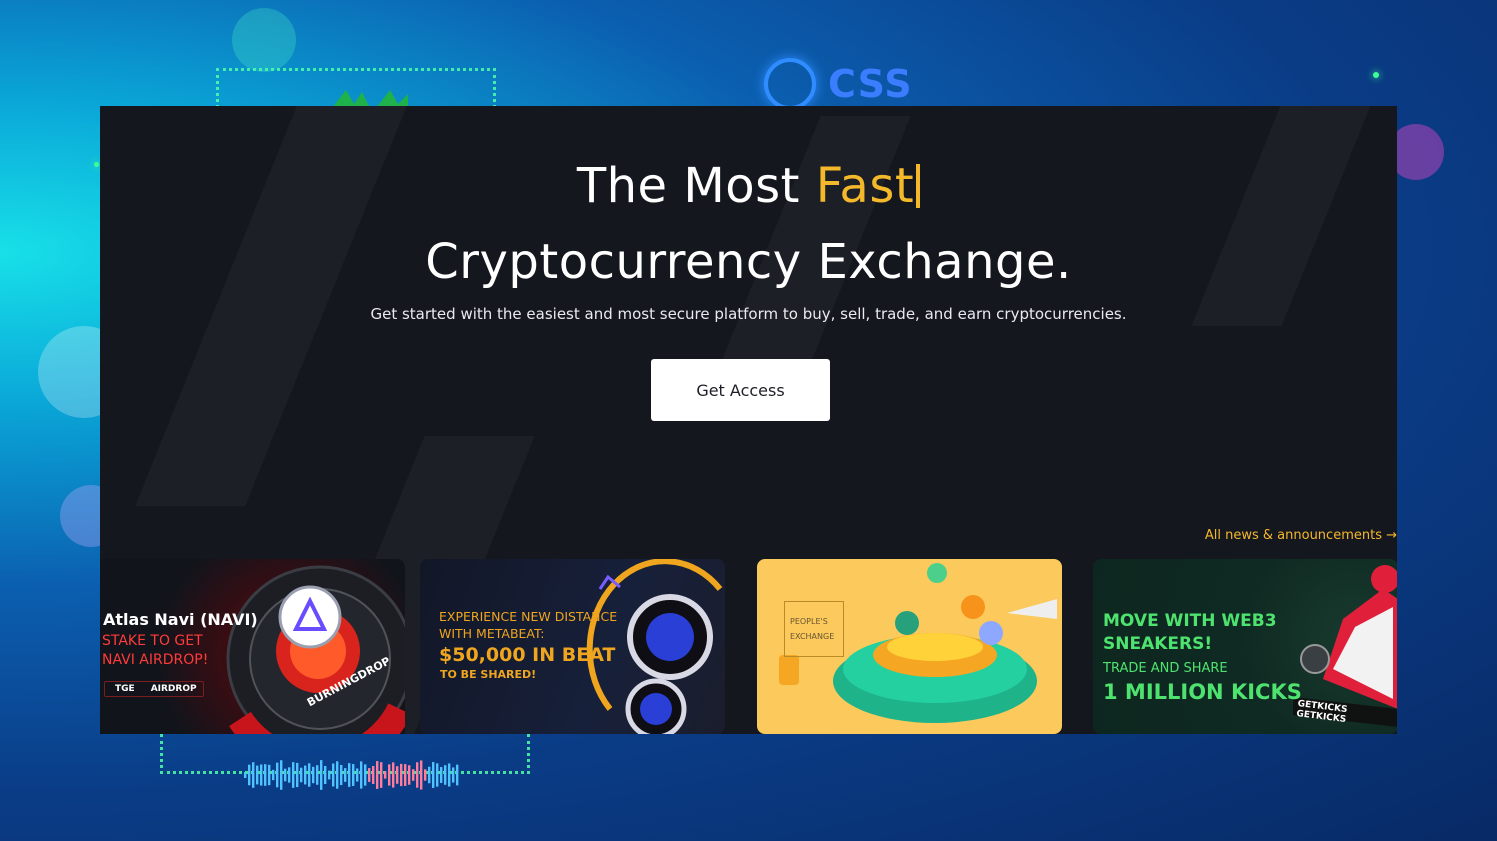 Image resolution: width=1497 pixels, height=841 pixels. What do you see at coordinates (790, 84) in the screenshot?
I see `css-ring-icon` at bounding box center [790, 84].